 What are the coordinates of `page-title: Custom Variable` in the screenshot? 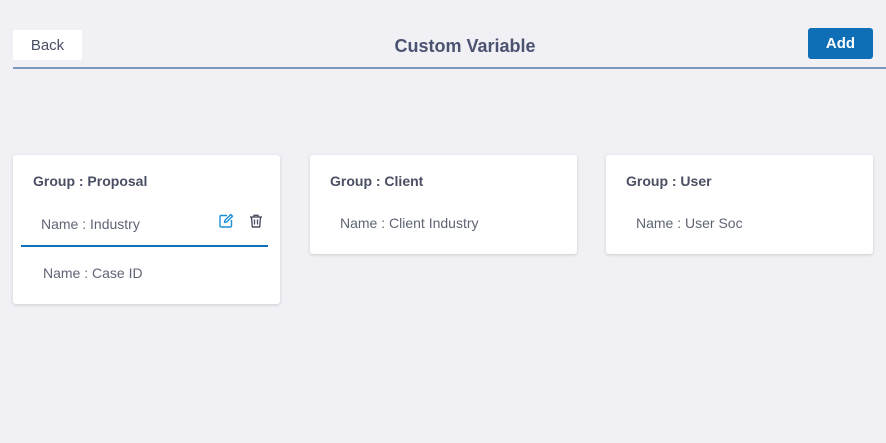 It's located at (465, 46).